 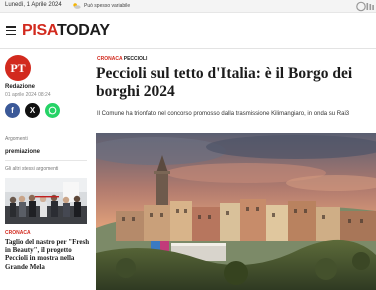 I want to click on location-label: PECCIOLI, so click(x=136, y=59).